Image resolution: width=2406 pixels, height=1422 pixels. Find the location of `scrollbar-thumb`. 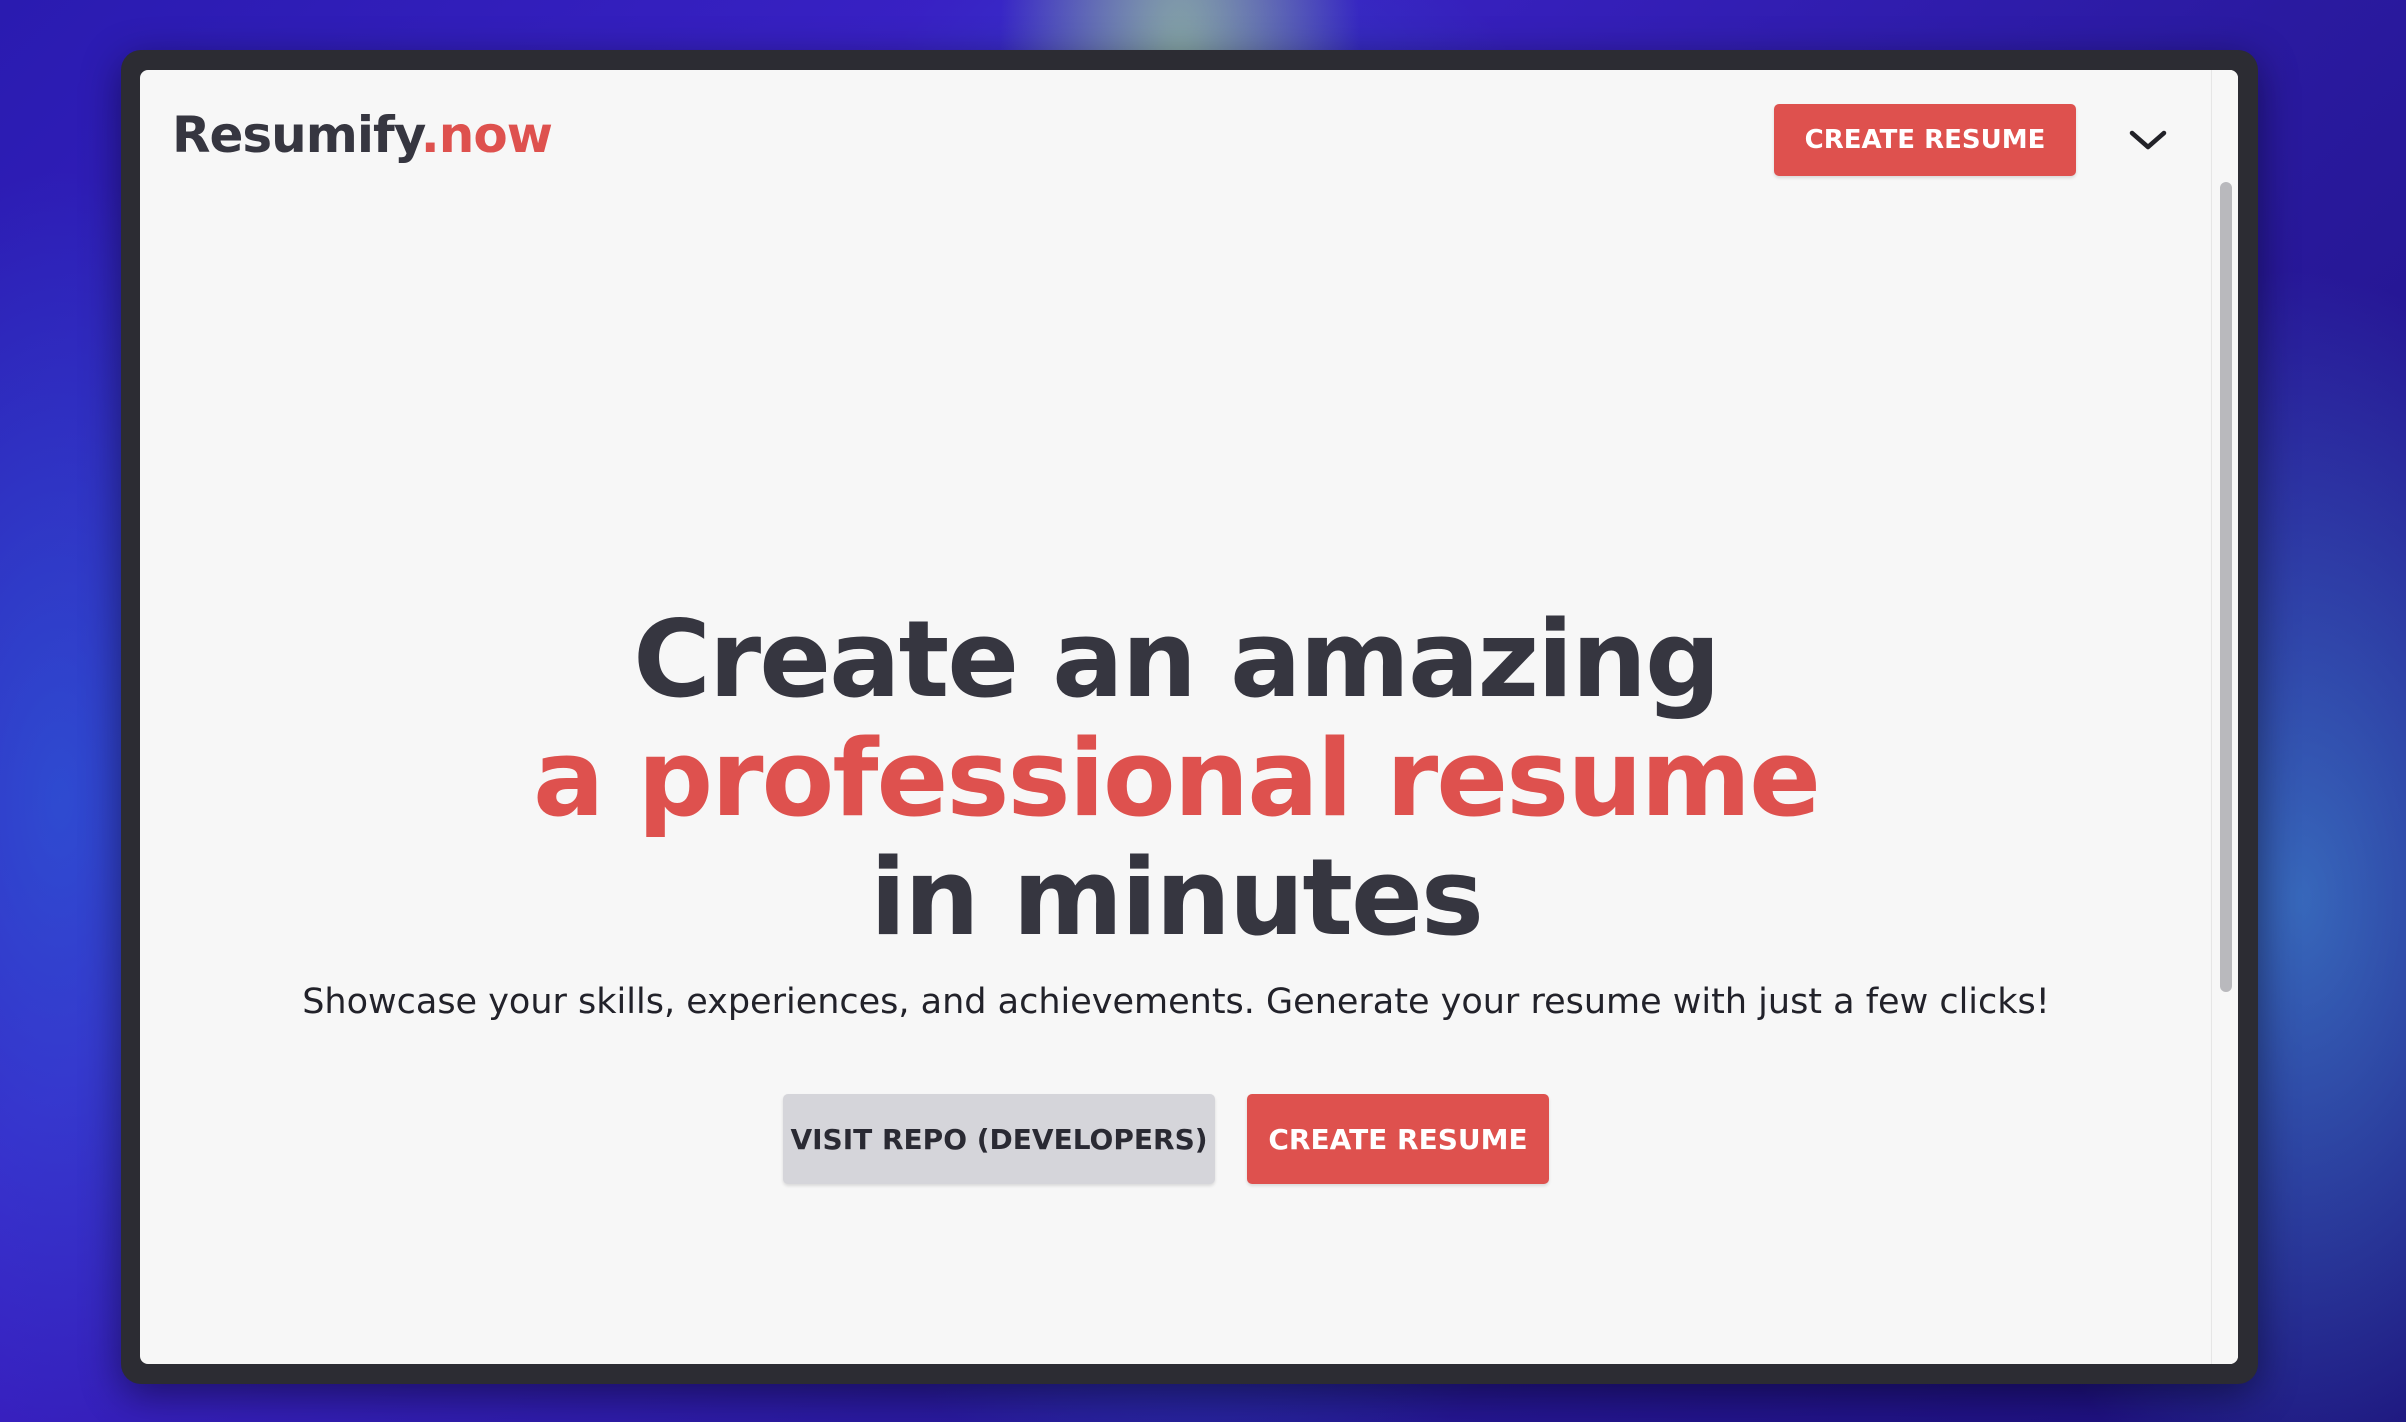

scrollbar-thumb is located at coordinates (2226, 587).